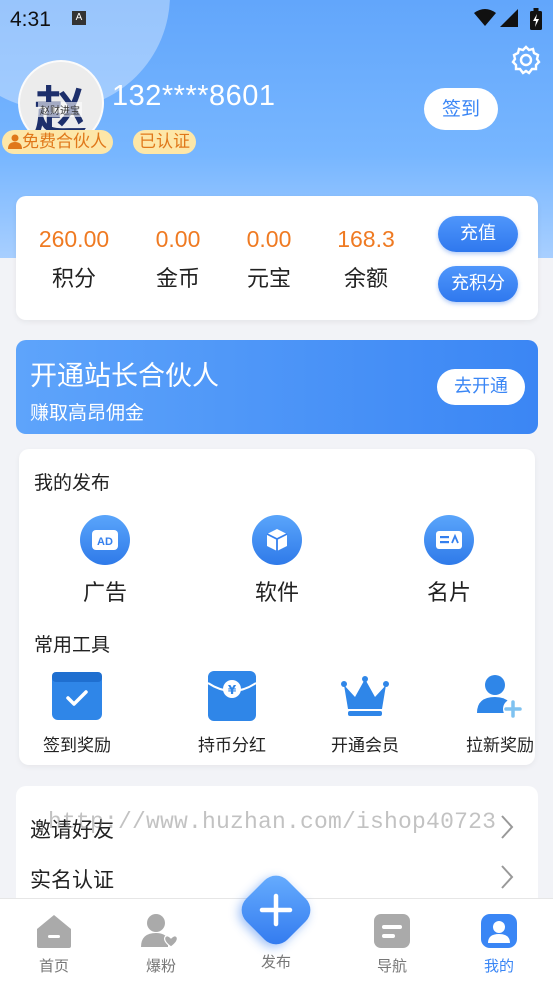  Describe the element at coordinates (500, 746) in the screenshot. I see `tool-label: 拉新奖励` at that location.